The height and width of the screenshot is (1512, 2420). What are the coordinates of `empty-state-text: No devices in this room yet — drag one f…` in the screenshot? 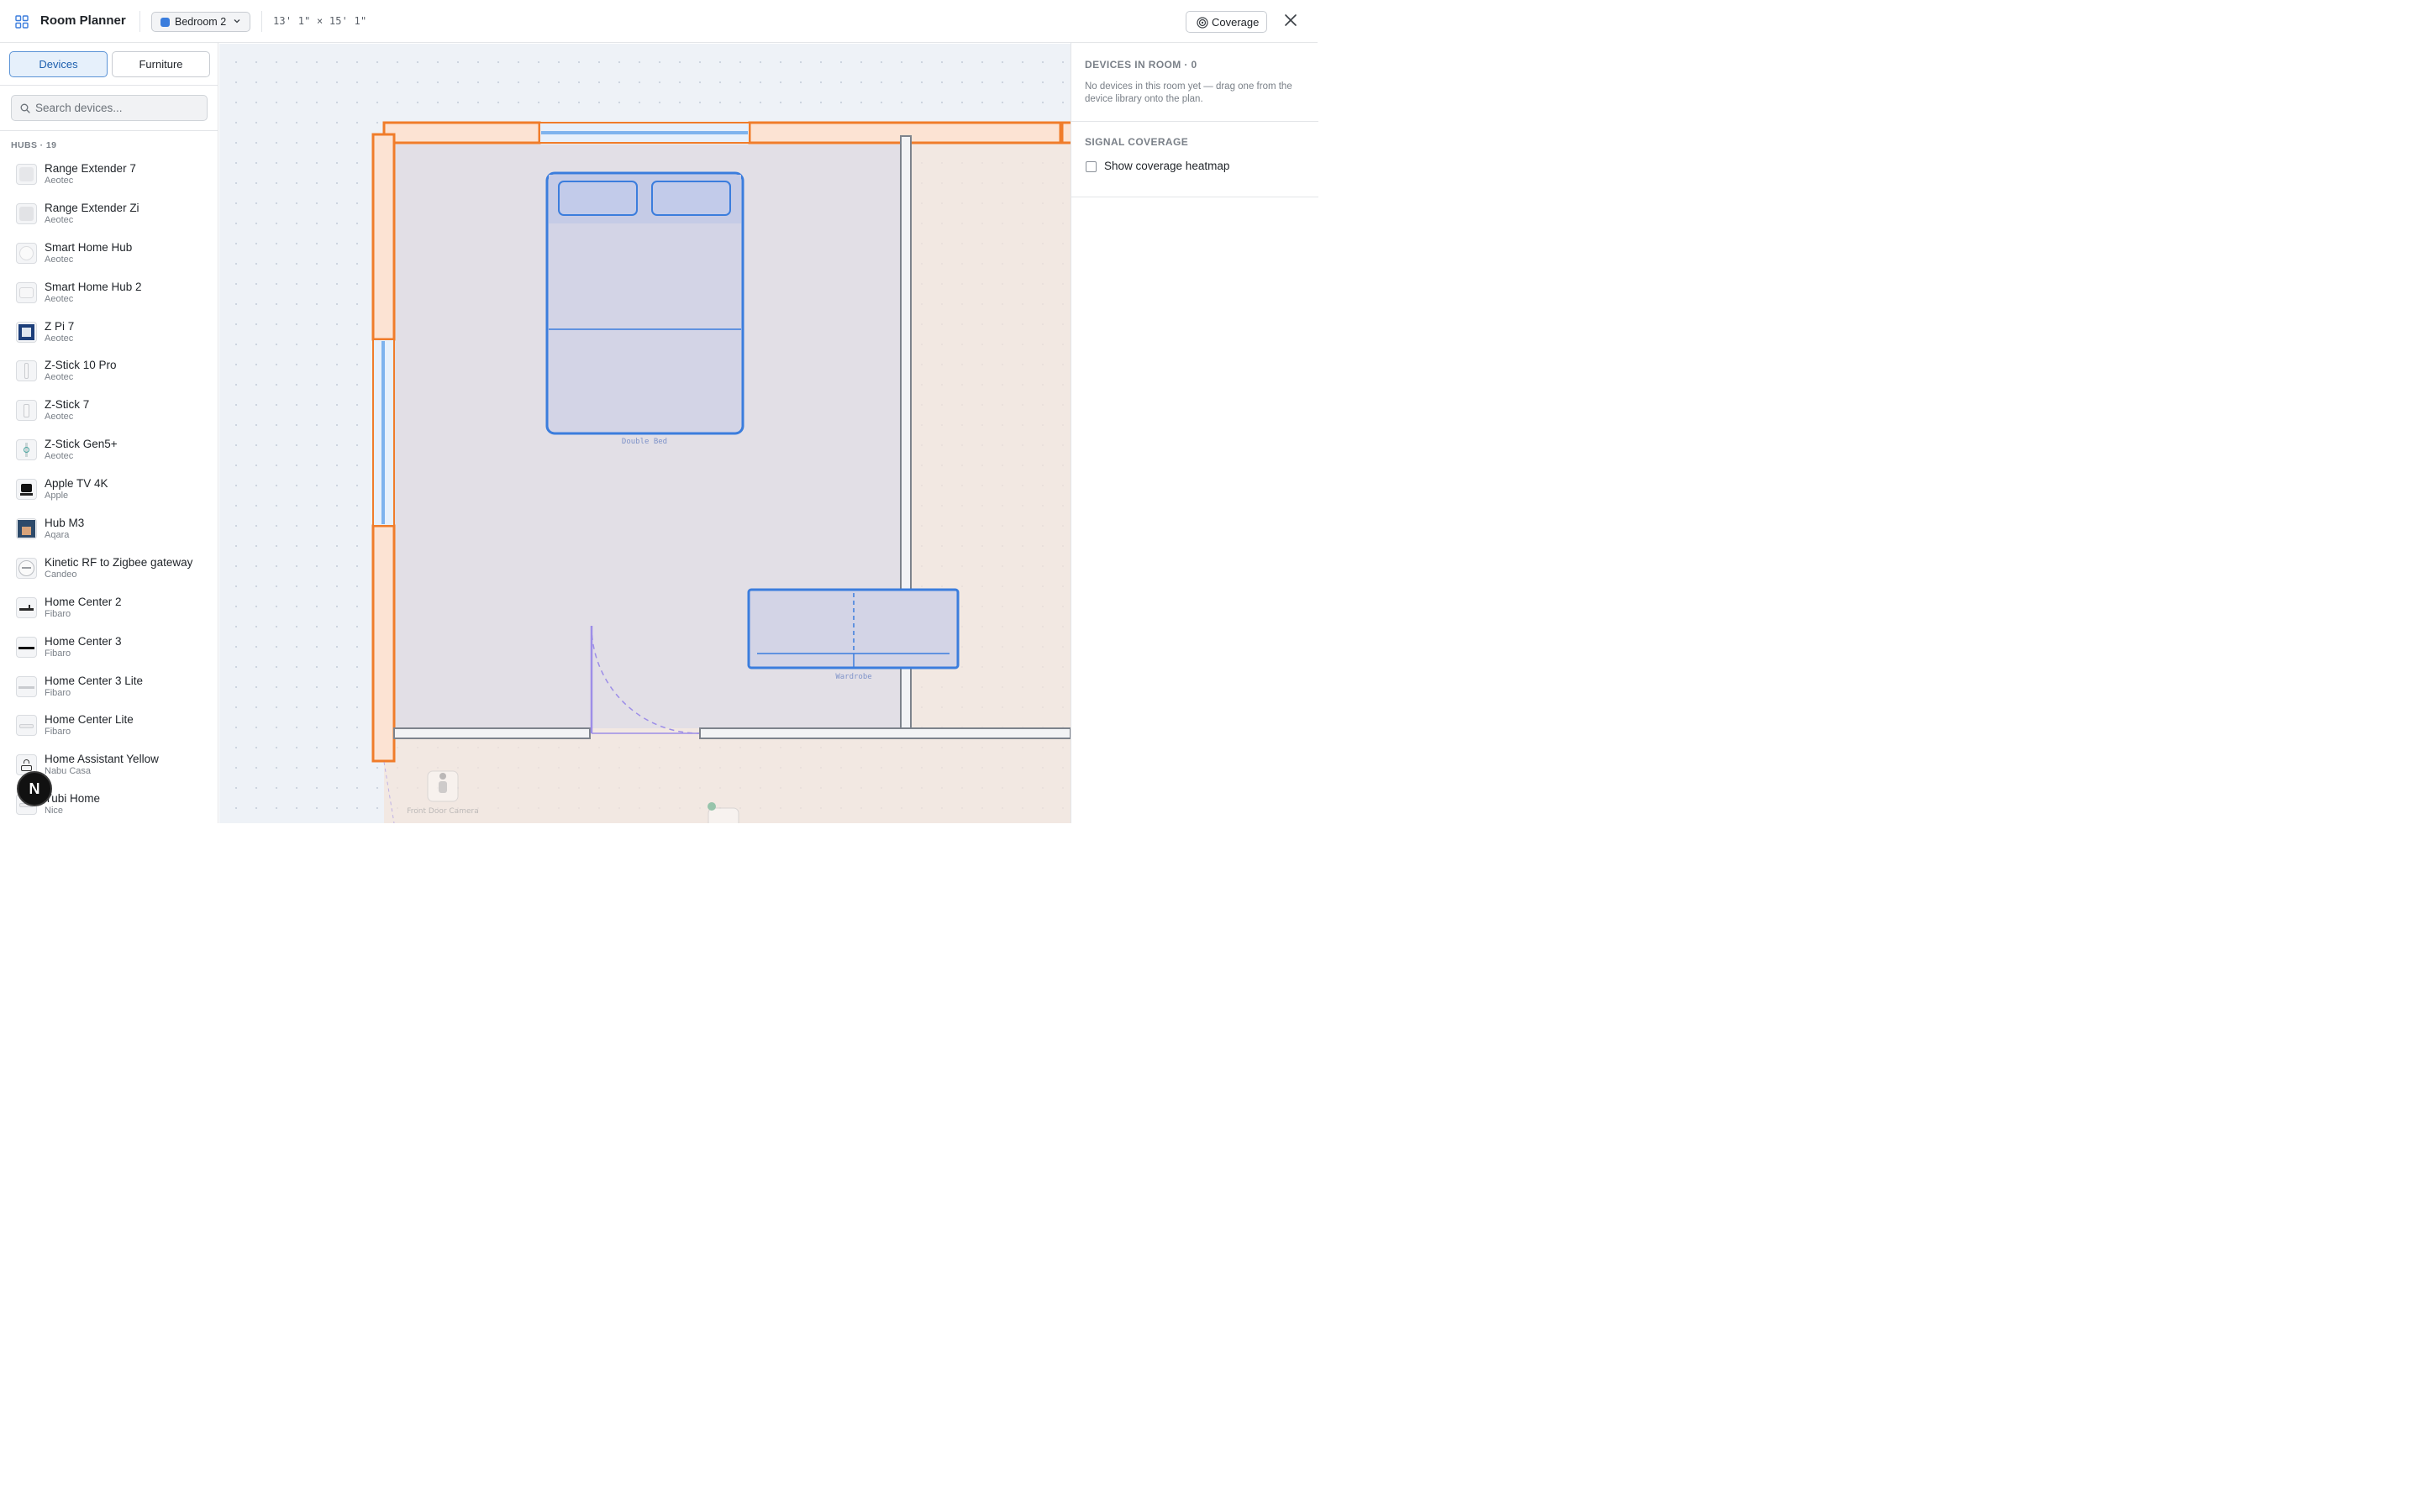 It's located at (1188, 92).